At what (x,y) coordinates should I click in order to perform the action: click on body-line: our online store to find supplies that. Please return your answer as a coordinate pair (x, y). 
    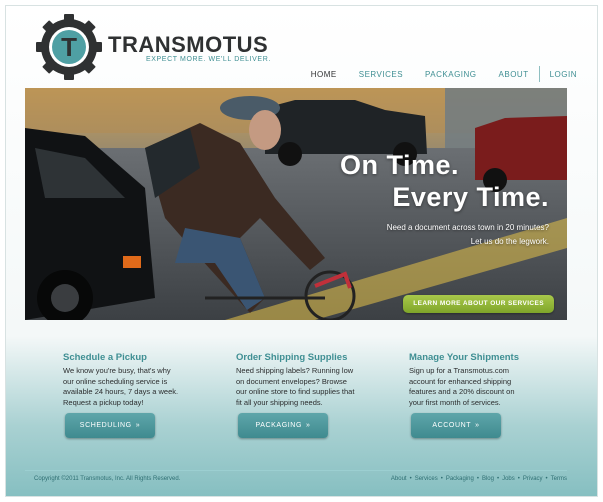
    Looking at the image, I should click on (295, 391).